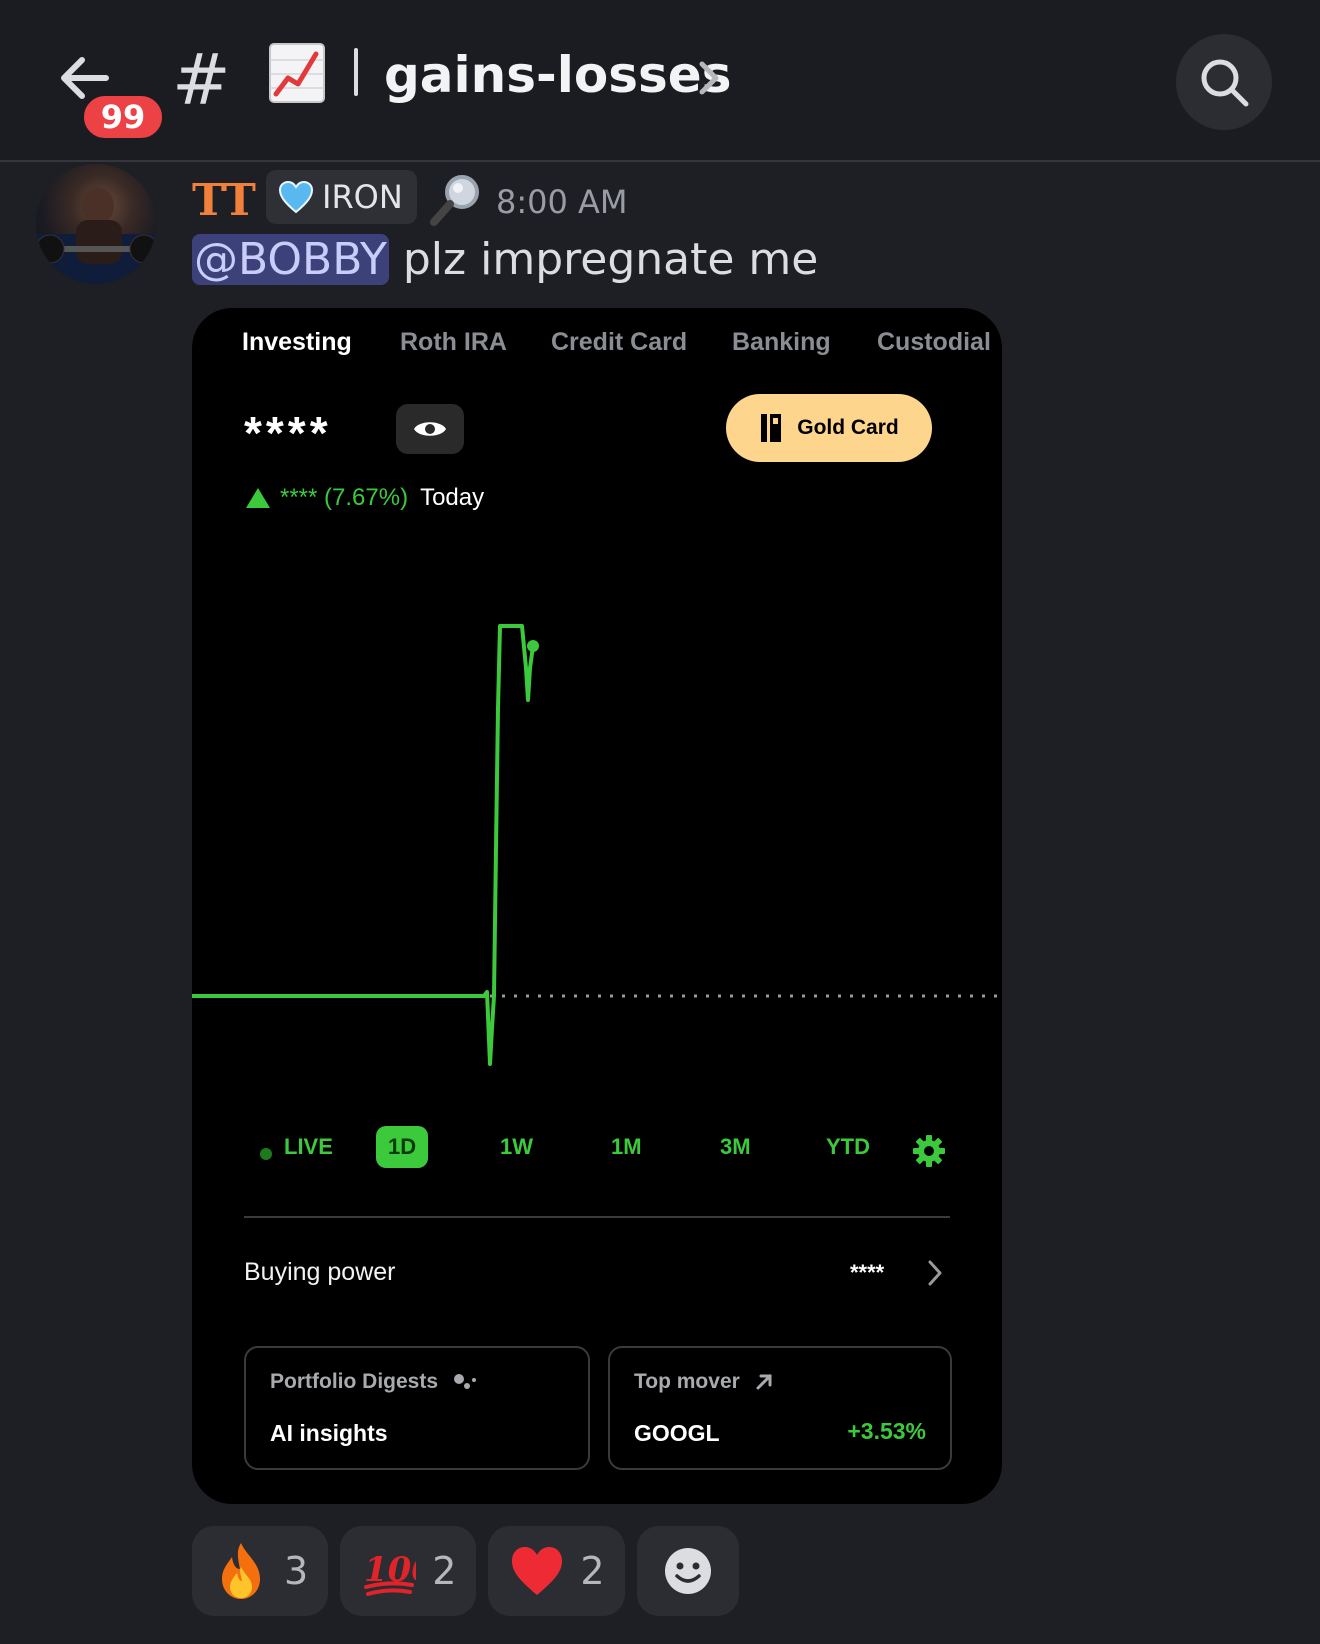 This screenshot has width=1320, height=1644. What do you see at coordinates (123, 117) in the screenshot?
I see `unread-badge: 99` at bounding box center [123, 117].